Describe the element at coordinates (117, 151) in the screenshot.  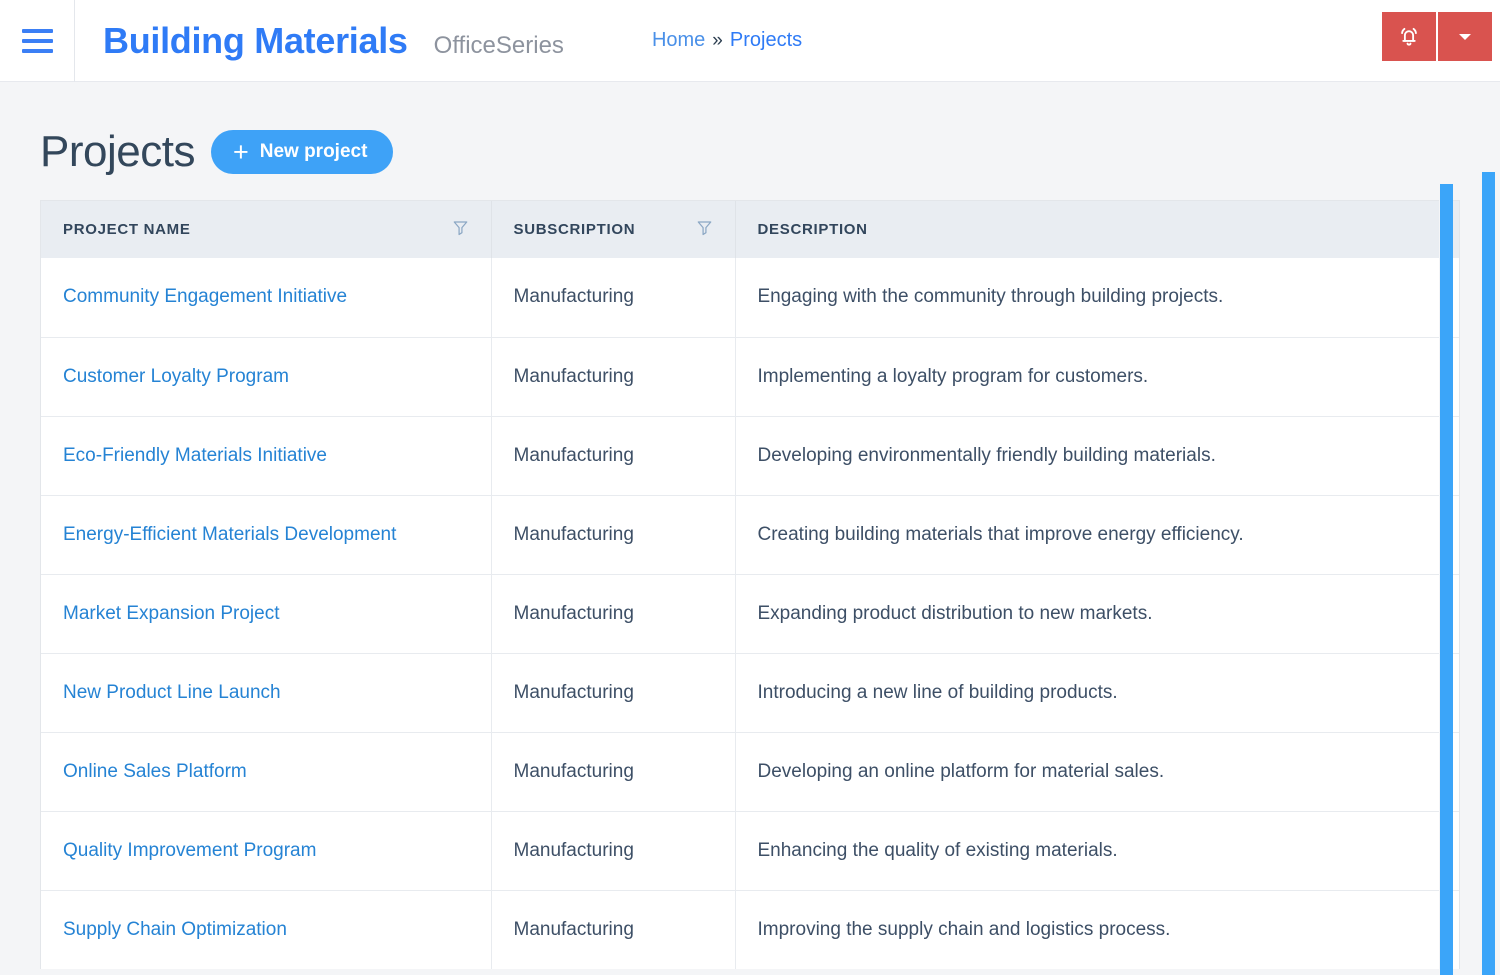
I see `page-title: Projects` at that location.